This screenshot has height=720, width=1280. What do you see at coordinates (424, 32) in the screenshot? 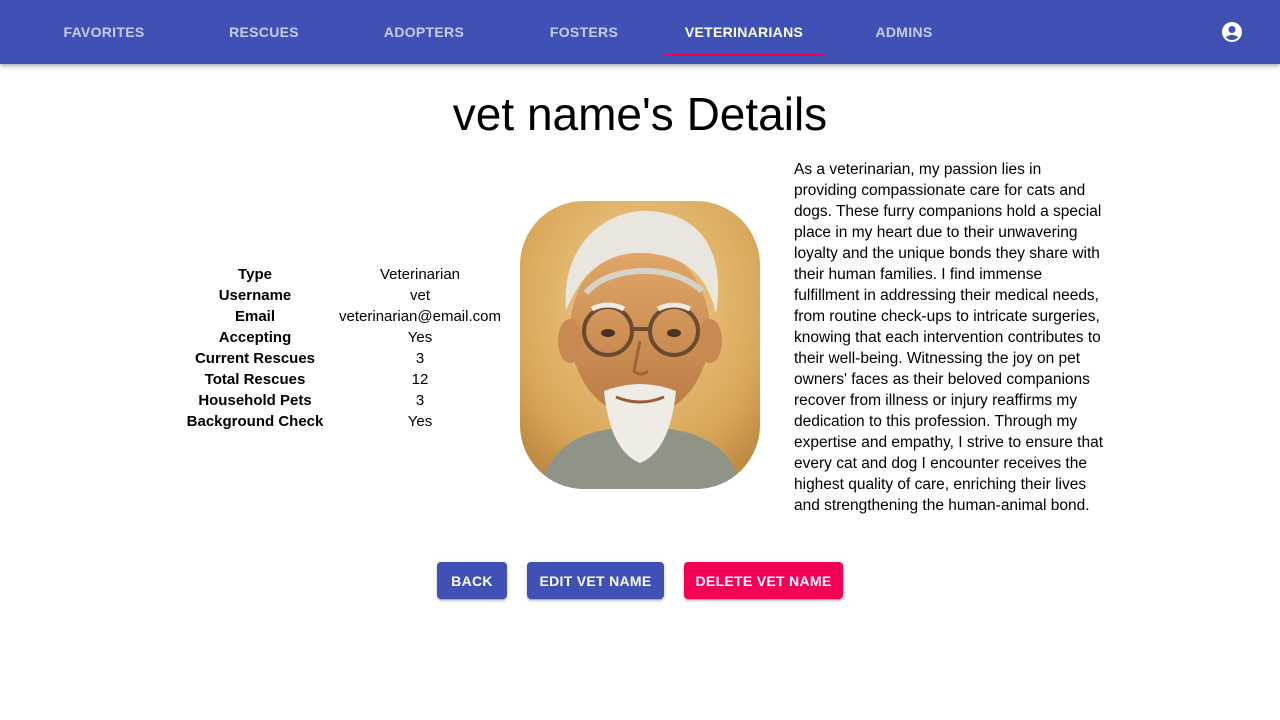
I see `tab-adopters: ADOPTERS` at bounding box center [424, 32].